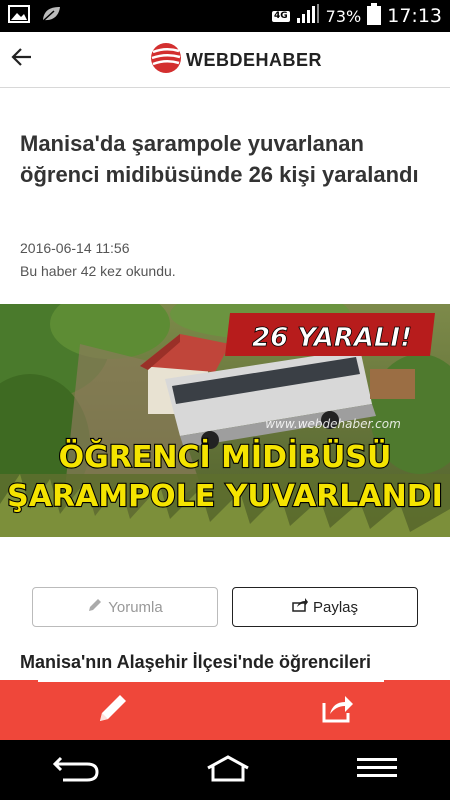  Describe the element at coordinates (300, 607) in the screenshot. I see `share-small-icon` at that location.